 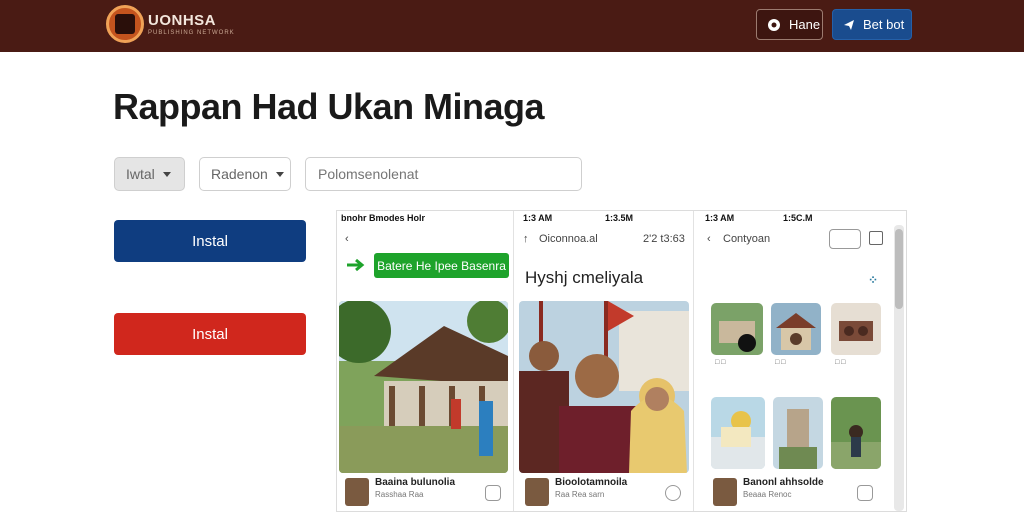 I want to click on scrollbar, so click(x=899, y=368).